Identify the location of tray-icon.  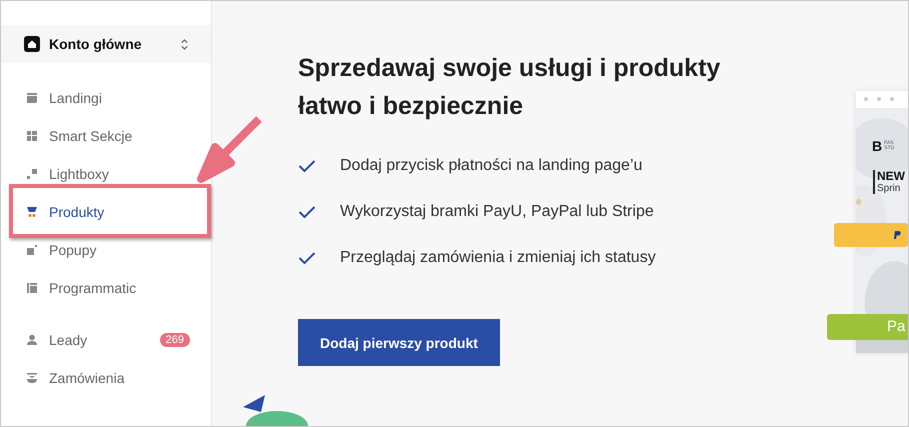
(32, 378).